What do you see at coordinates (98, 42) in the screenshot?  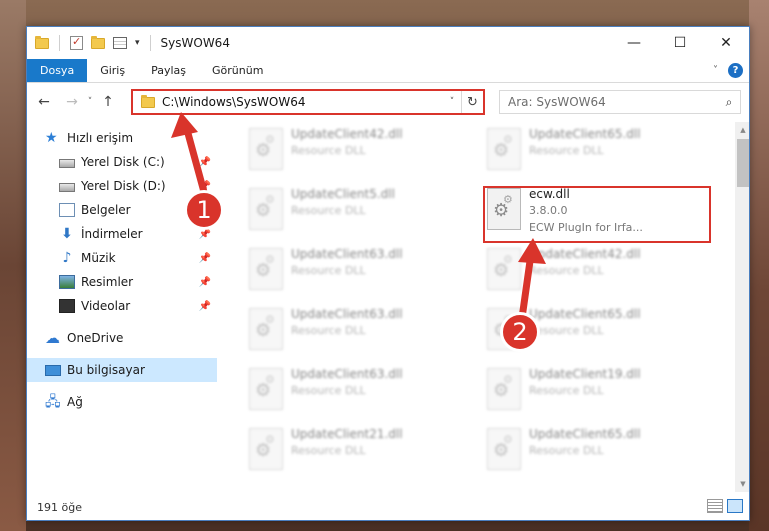 I see `new-folder-icon` at bounding box center [98, 42].